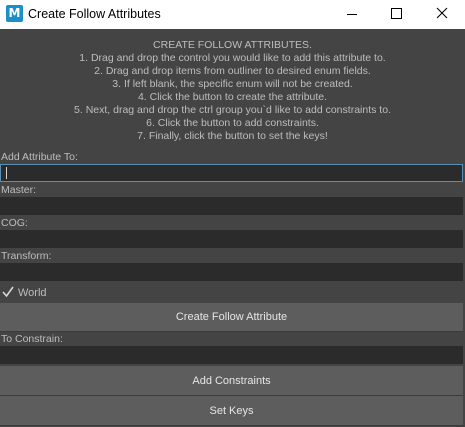 This screenshot has height=427, width=465. I want to click on cog-field, so click(231, 239).